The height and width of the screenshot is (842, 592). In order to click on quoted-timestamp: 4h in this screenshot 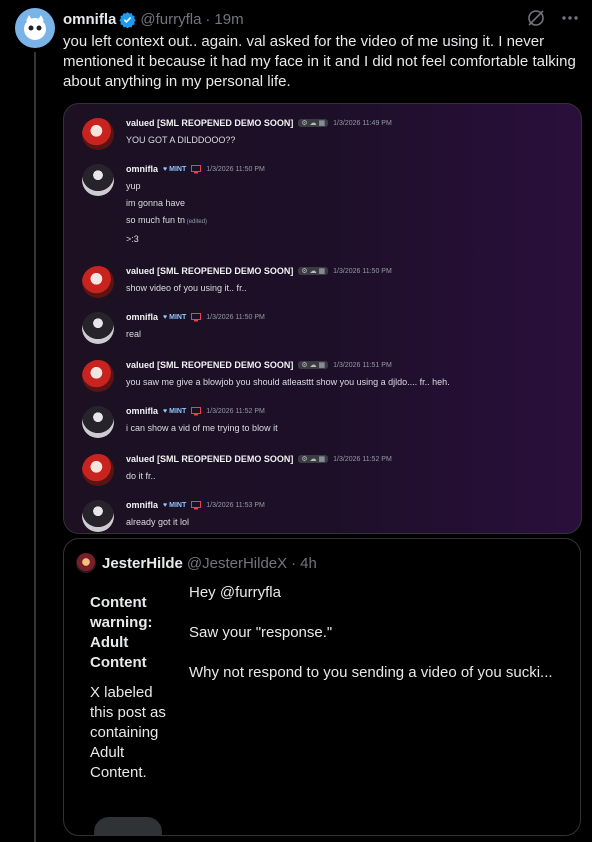, I will do `click(308, 563)`.